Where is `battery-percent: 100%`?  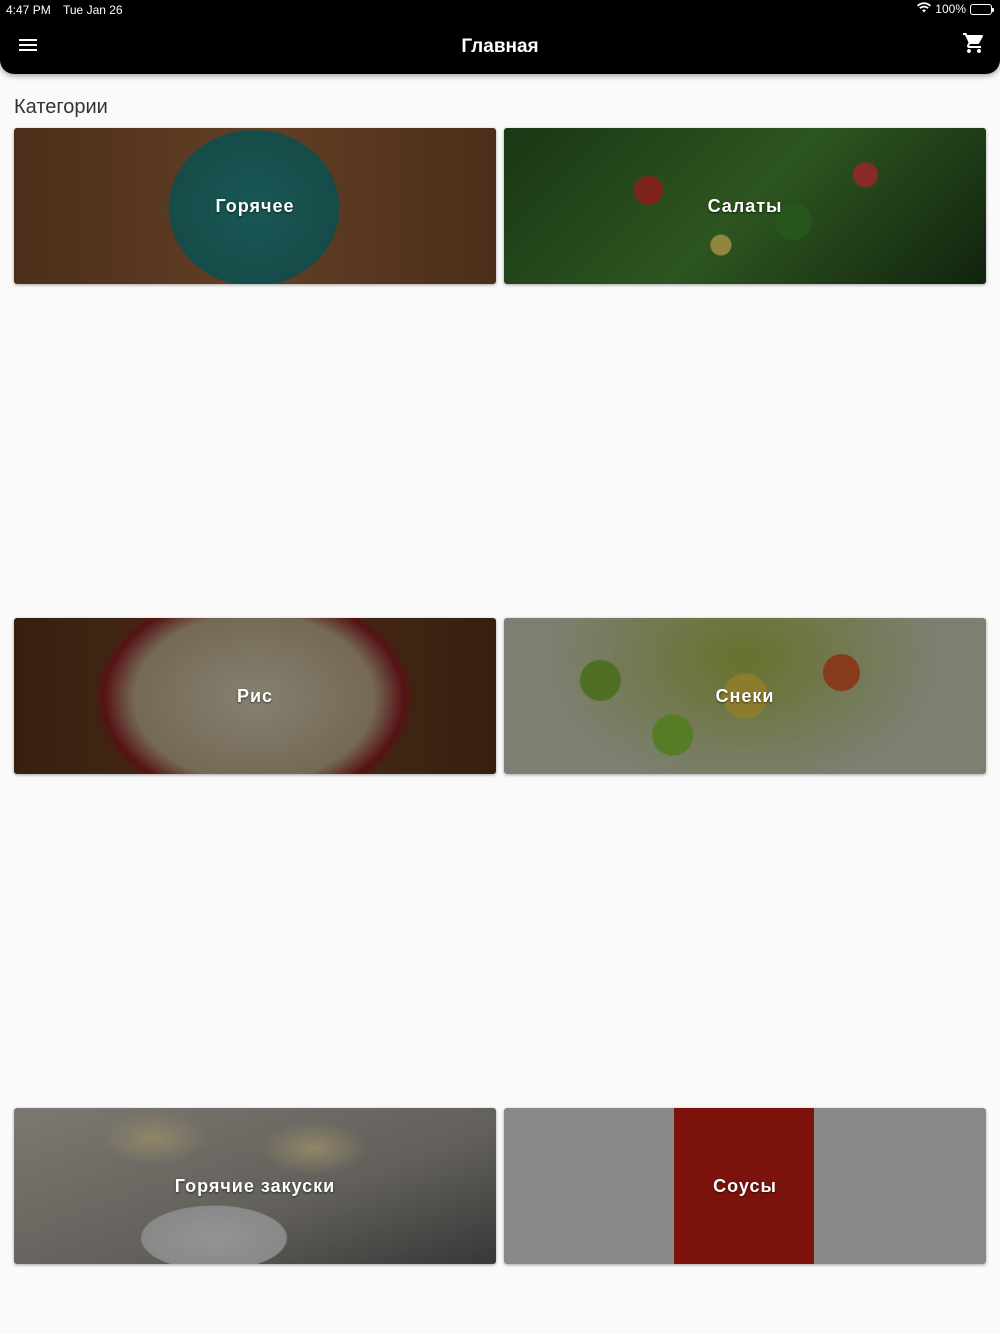
battery-percent: 100% is located at coordinates (950, 9).